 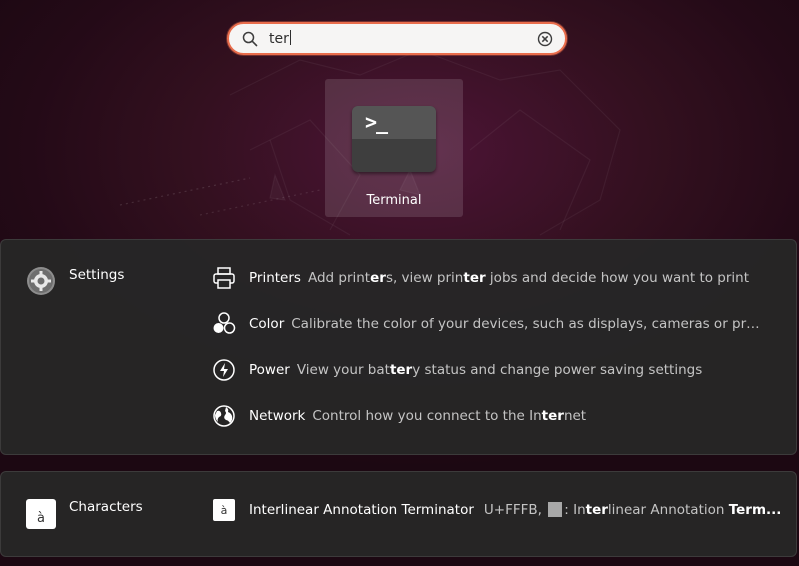 What do you see at coordinates (555, 509) in the screenshot?
I see `character-glyph-box` at bounding box center [555, 509].